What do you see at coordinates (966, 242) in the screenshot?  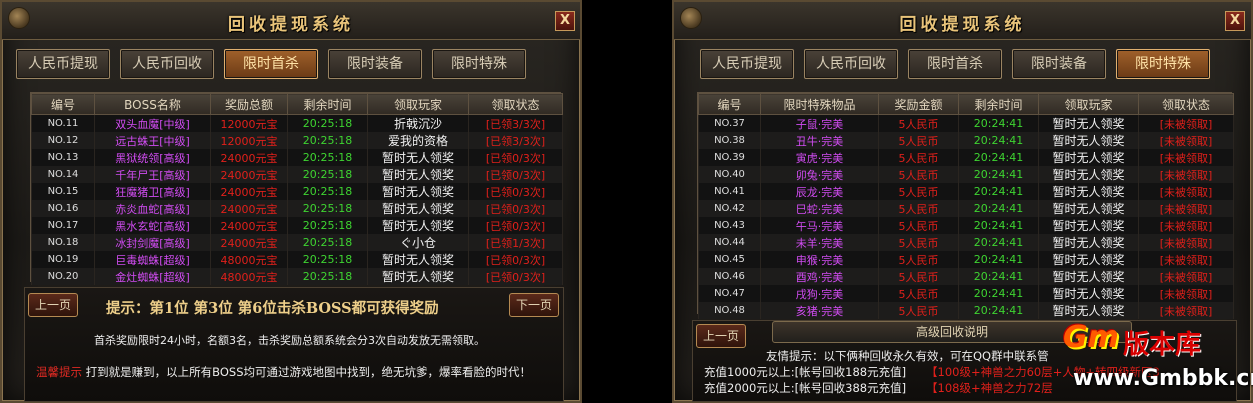 I see `table-row: NO.44 未羊·完美 5人民币 20:24:41 暂时无人领奖 [未被领取]` at bounding box center [966, 242].